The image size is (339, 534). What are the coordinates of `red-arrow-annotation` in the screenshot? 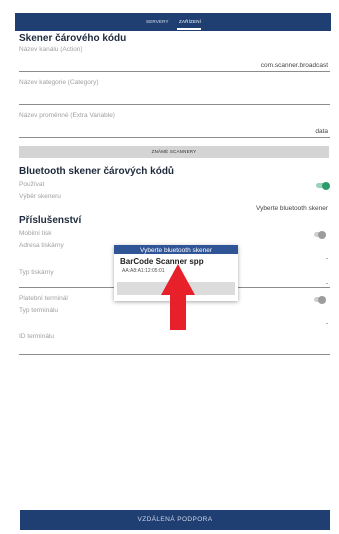 It's located at (178, 297).